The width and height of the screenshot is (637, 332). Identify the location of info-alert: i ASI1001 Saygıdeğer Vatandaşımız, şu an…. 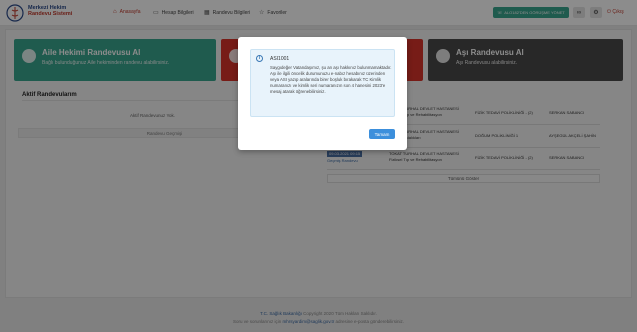
(322, 83).